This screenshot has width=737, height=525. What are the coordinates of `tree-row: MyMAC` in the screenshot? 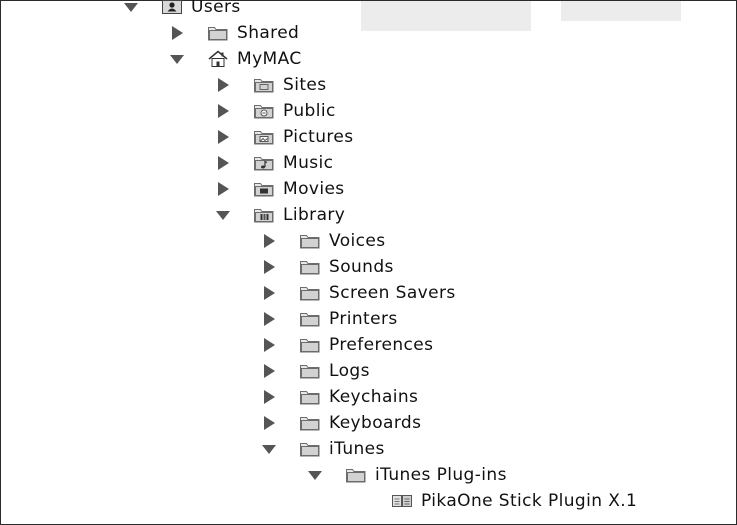 It's located at (235, 59).